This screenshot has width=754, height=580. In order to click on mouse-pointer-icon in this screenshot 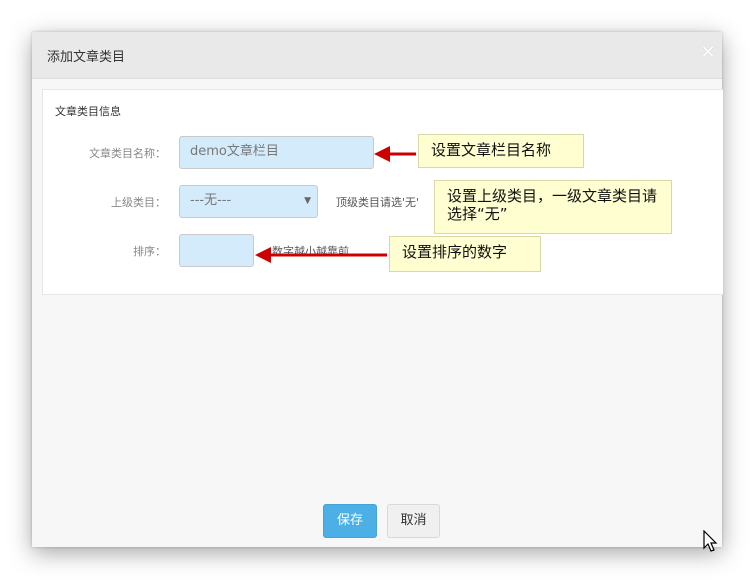, I will do `click(710, 541)`.